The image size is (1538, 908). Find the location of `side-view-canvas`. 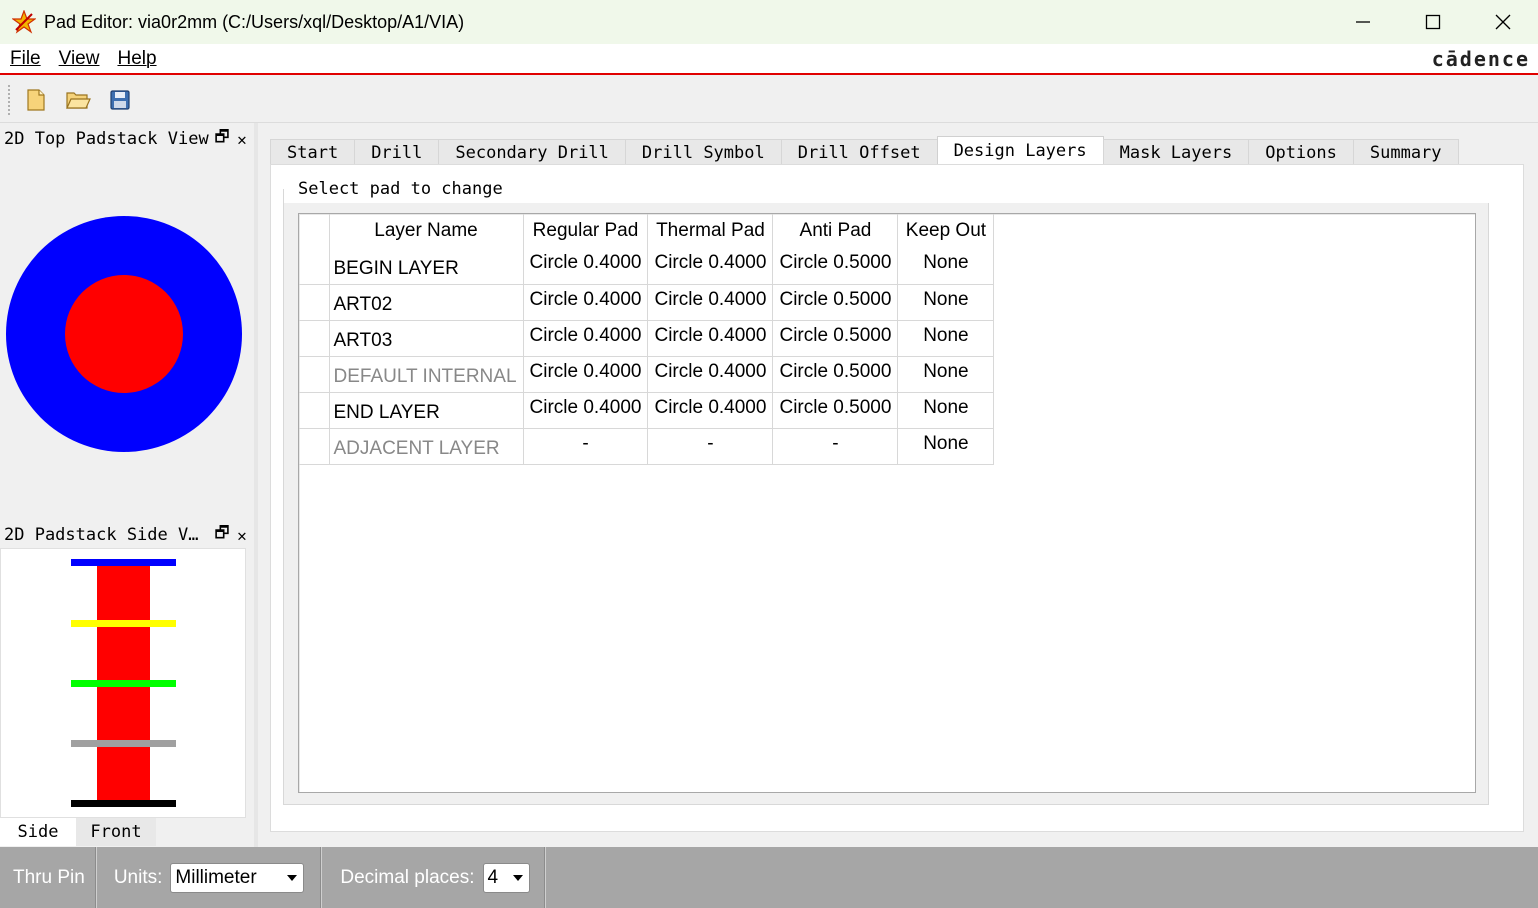

side-view-canvas is located at coordinates (123, 683).